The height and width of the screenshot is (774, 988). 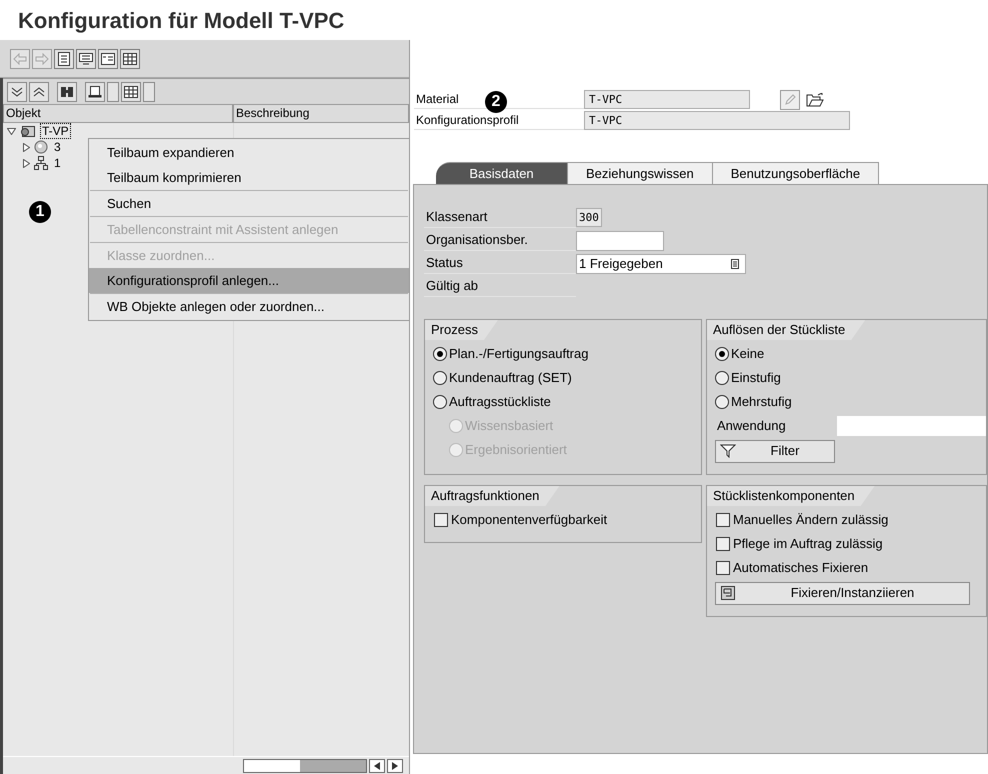 What do you see at coordinates (796, 173) in the screenshot?
I see `tab: Benutzungsoberfläche` at bounding box center [796, 173].